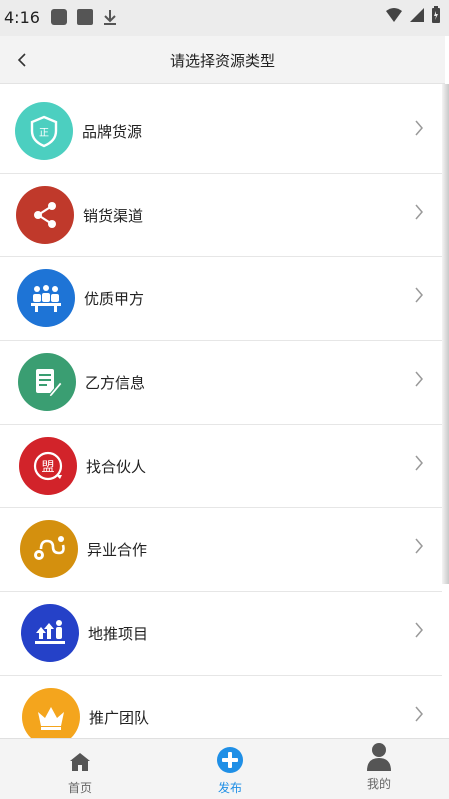 The width and height of the screenshot is (449, 799). Describe the element at coordinates (114, 299) in the screenshot. I see `list-item-label: 优质甲方` at that location.